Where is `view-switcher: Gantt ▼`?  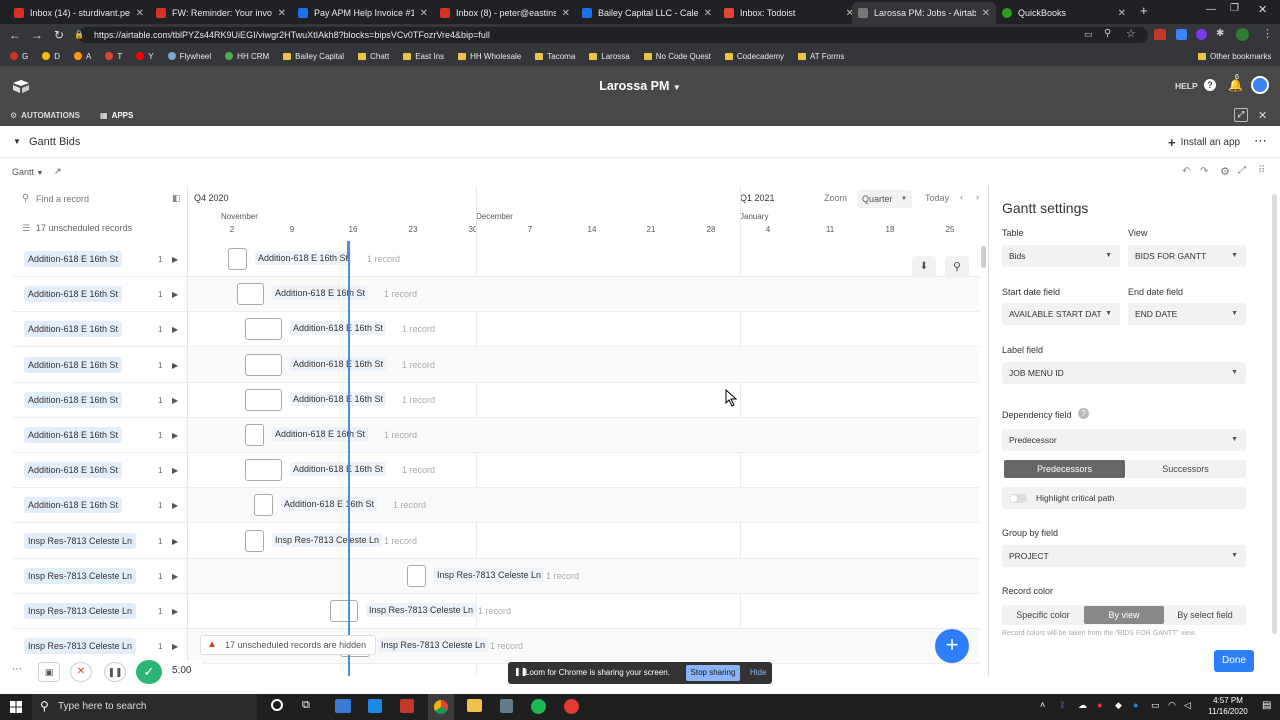
view-switcher: Gantt ▼ is located at coordinates (27, 172).